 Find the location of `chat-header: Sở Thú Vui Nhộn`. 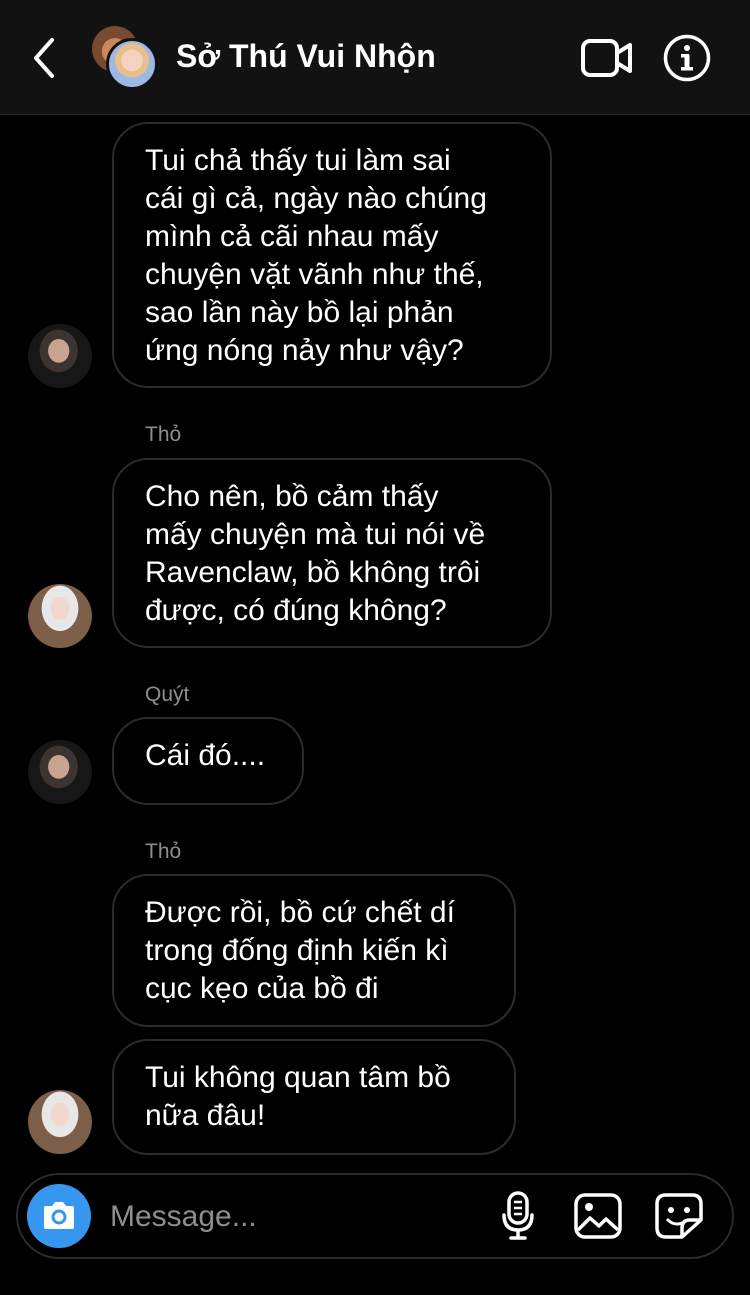

chat-header: Sở Thú Vui Nhộn is located at coordinates (375, 57).